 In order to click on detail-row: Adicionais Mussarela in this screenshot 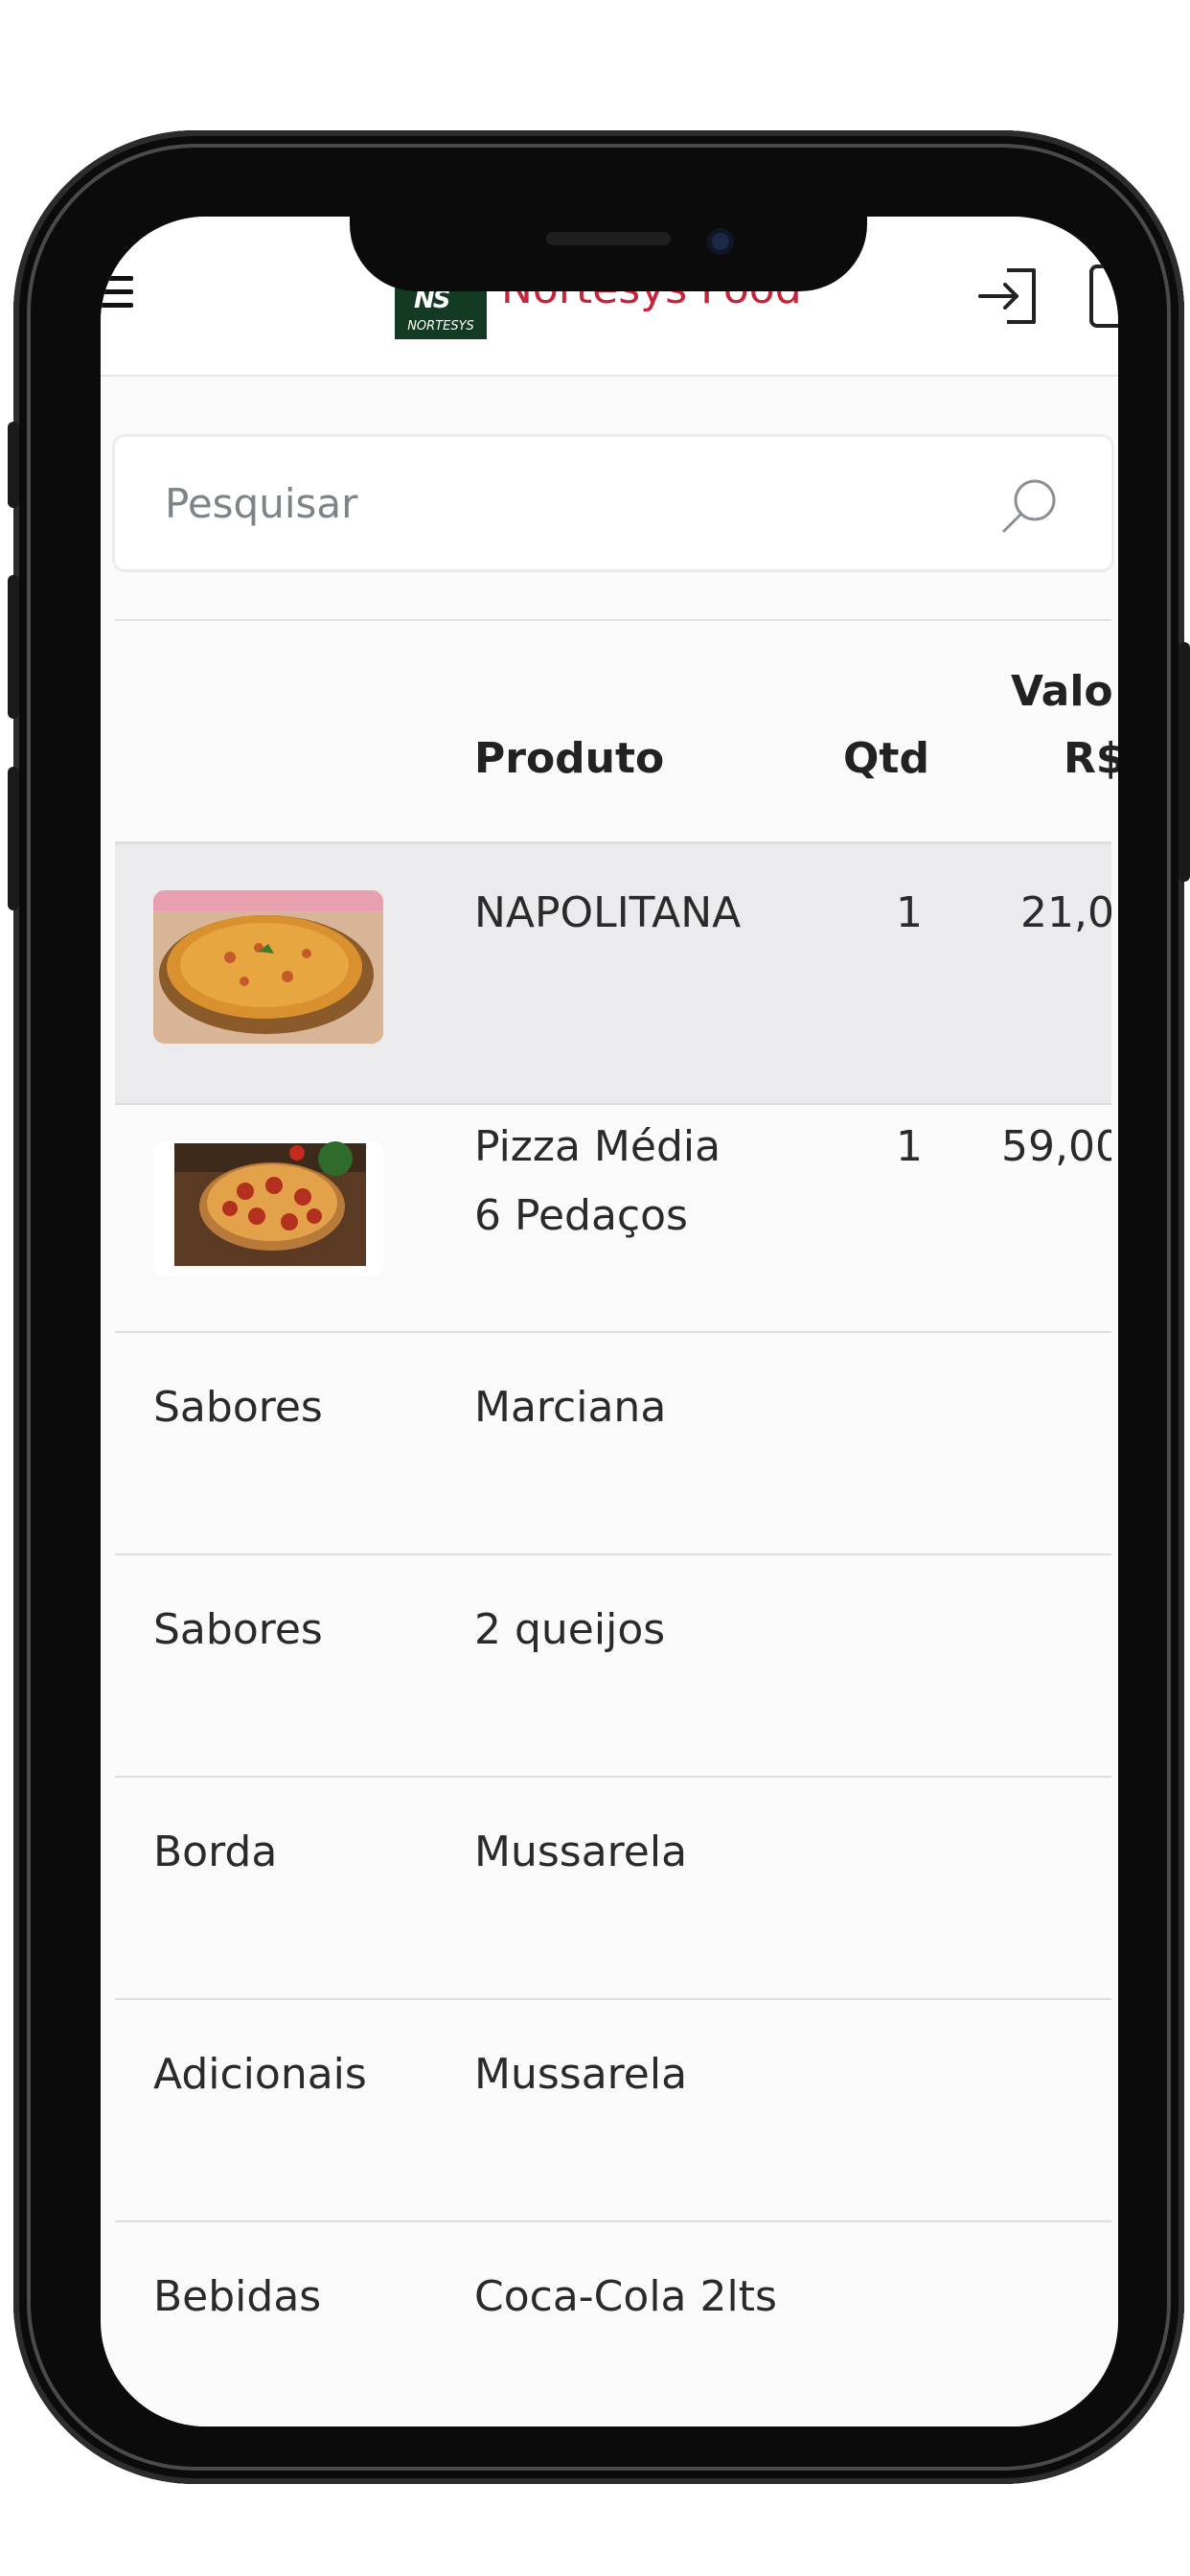, I will do `click(613, 2111)`.